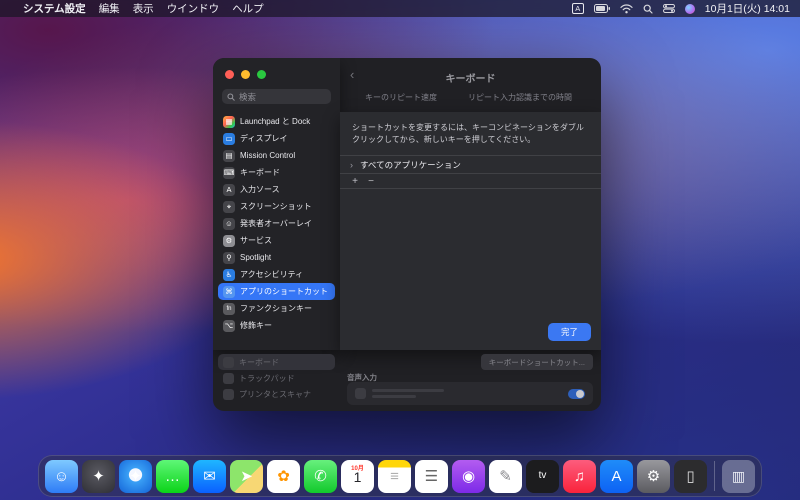  What do you see at coordinates (470, 393) in the screenshot?
I see `voice-input-row-dimmed` at bounding box center [470, 393].